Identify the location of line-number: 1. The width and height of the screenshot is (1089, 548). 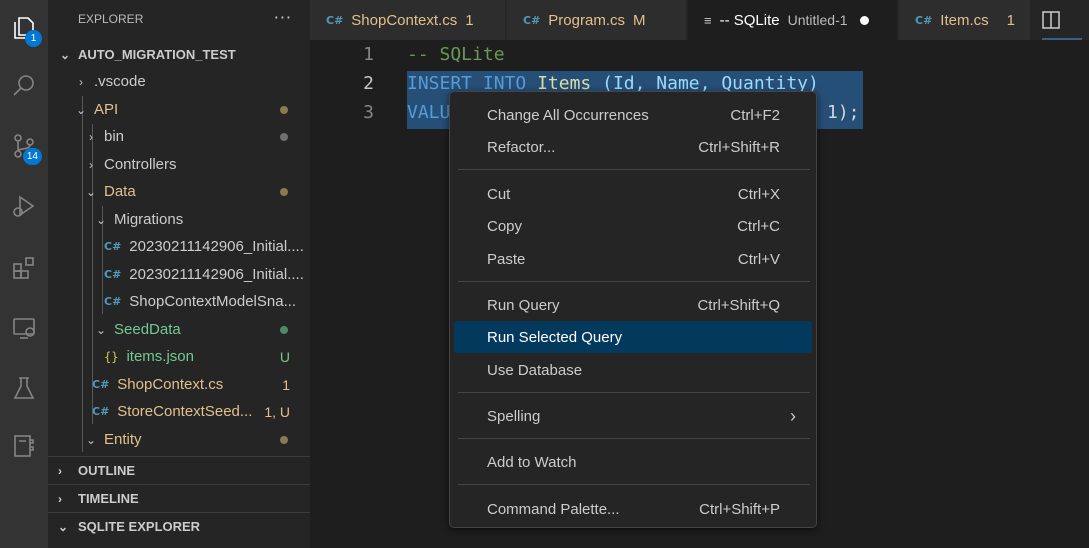
(368, 54).